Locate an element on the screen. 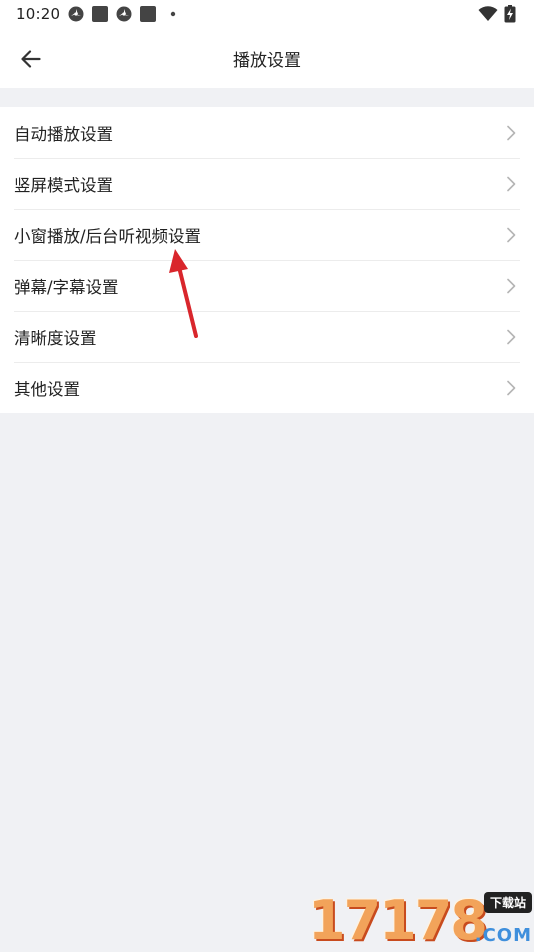 This screenshot has width=534, height=952. app-header: 播放设置 is located at coordinates (267, 58).